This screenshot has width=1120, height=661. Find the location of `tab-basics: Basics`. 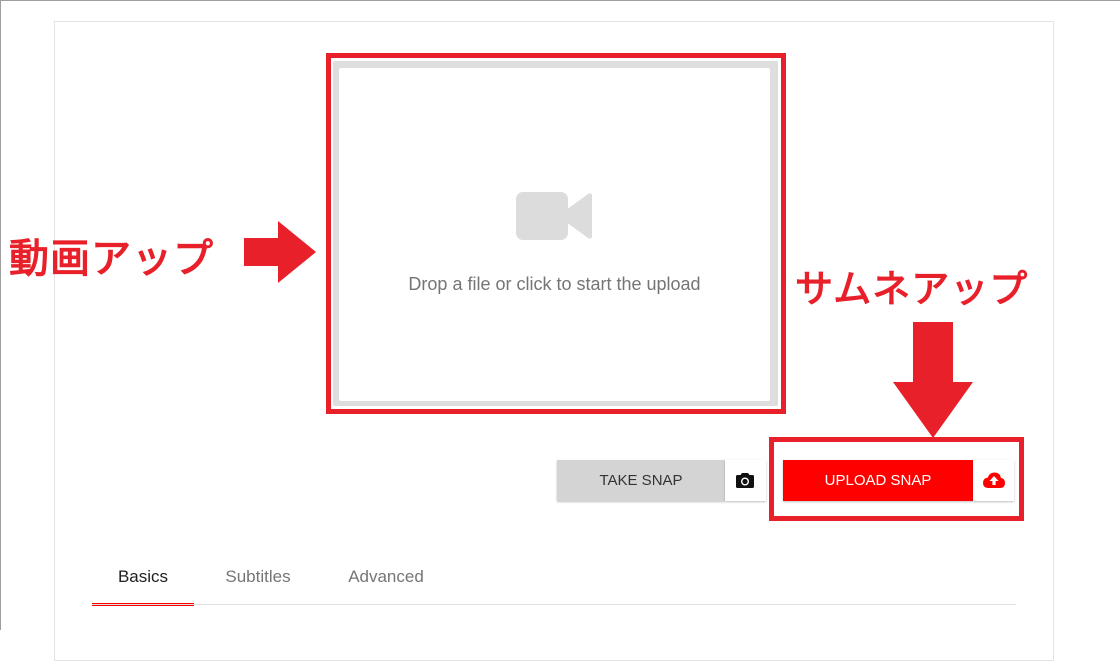

tab-basics: Basics is located at coordinates (143, 583).